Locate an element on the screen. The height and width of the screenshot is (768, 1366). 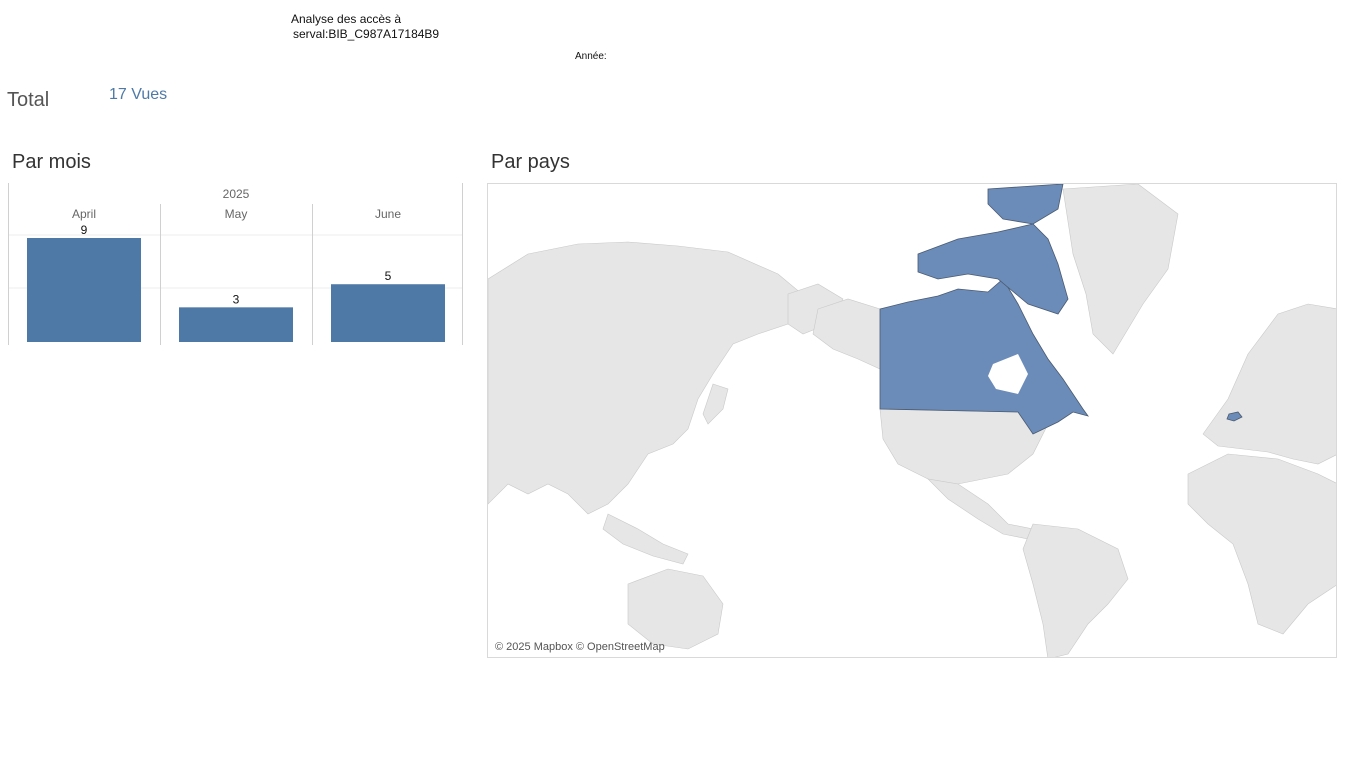
bar-value-label-june: 5 is located at coordinates (388, 276).